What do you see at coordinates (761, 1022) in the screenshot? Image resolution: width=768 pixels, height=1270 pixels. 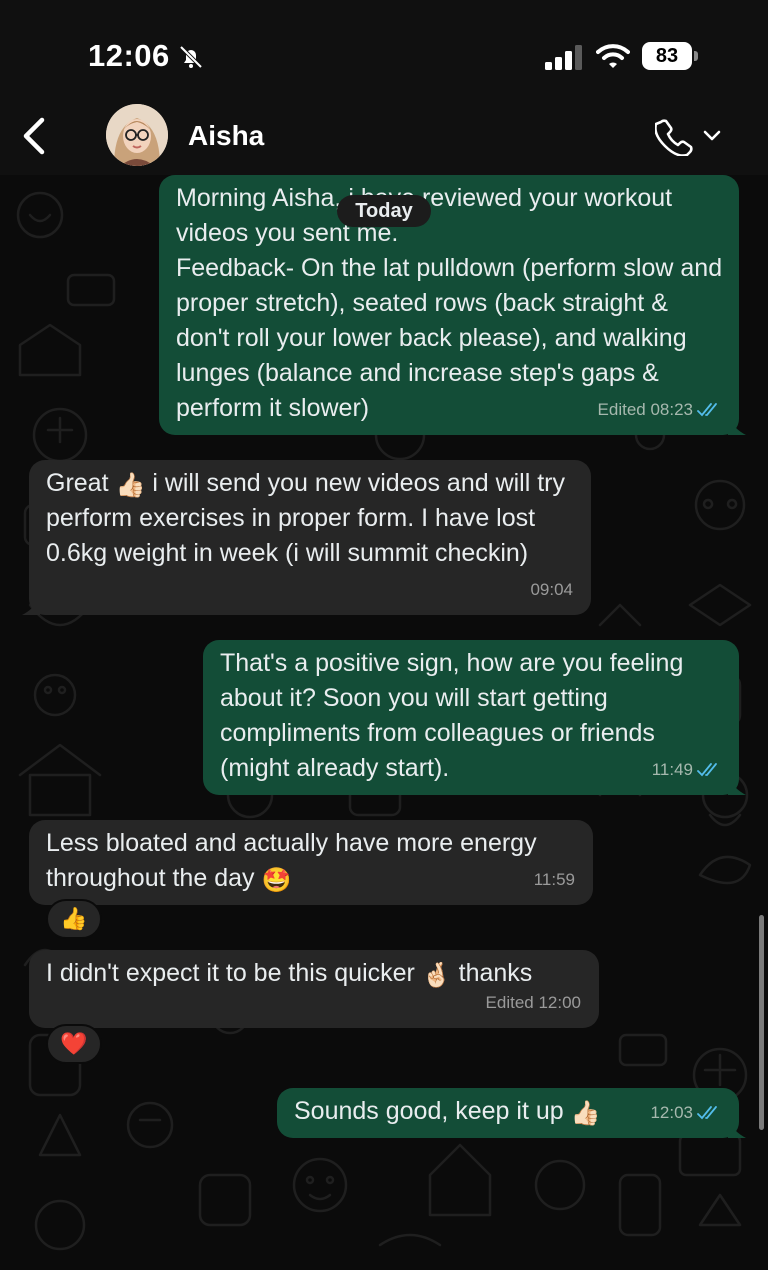 I see `scrollbar` at bounding box center [761, 1022].